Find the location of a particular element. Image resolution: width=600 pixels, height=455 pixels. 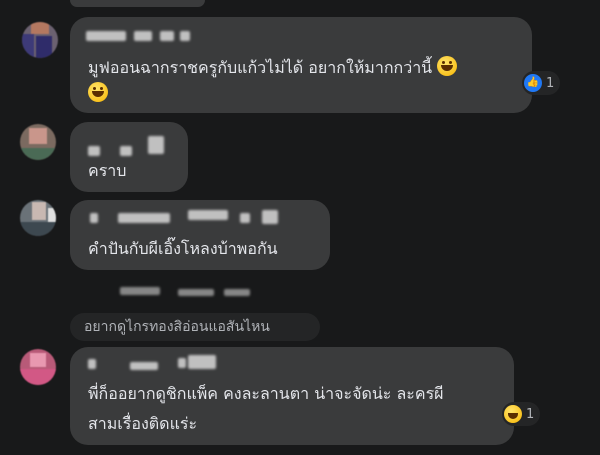

reaction-summary: 👍 1 is located at coordinates (541, 83).